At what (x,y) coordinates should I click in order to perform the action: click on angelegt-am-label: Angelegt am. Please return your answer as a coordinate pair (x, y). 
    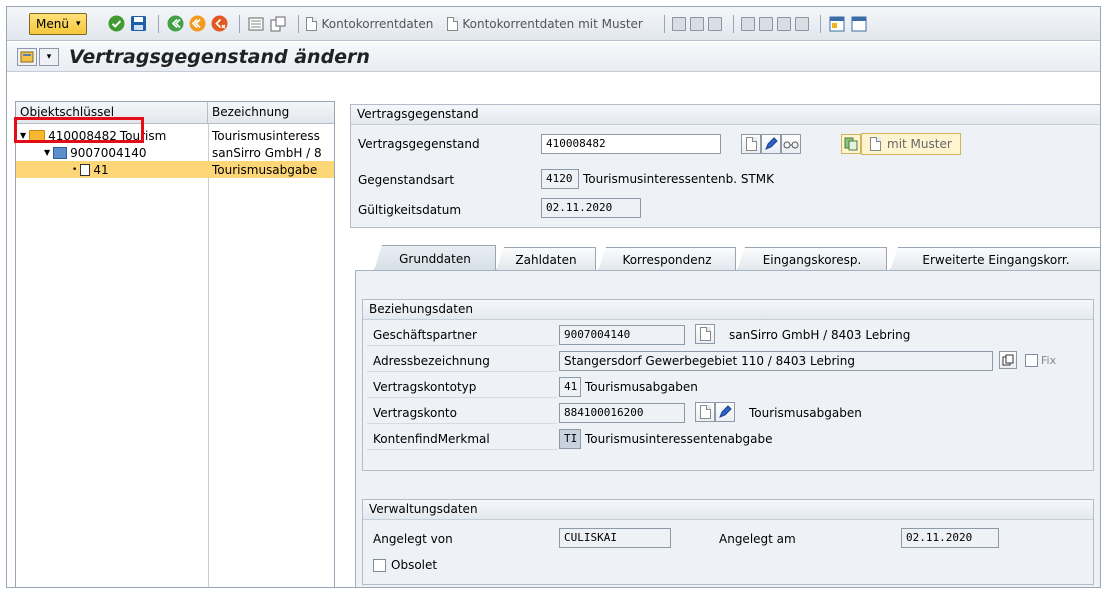
    Looking at the image, I should click on (757, 539).